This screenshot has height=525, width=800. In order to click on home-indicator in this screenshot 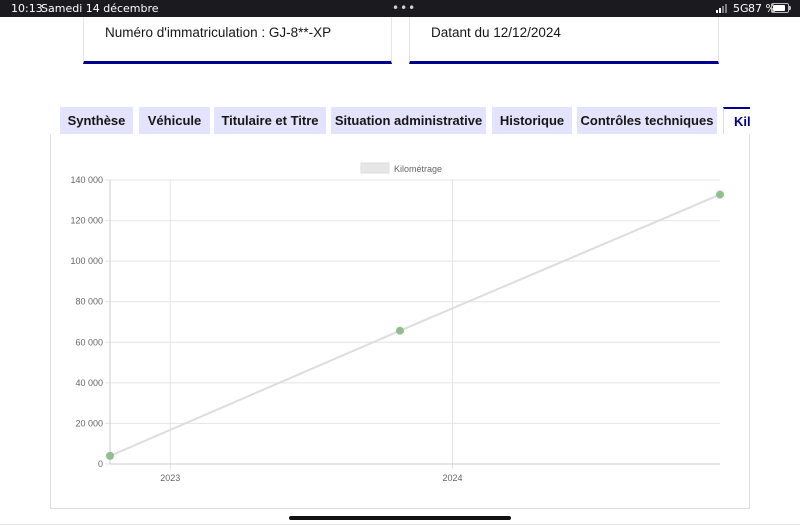, I will do `click(400, 518)`.